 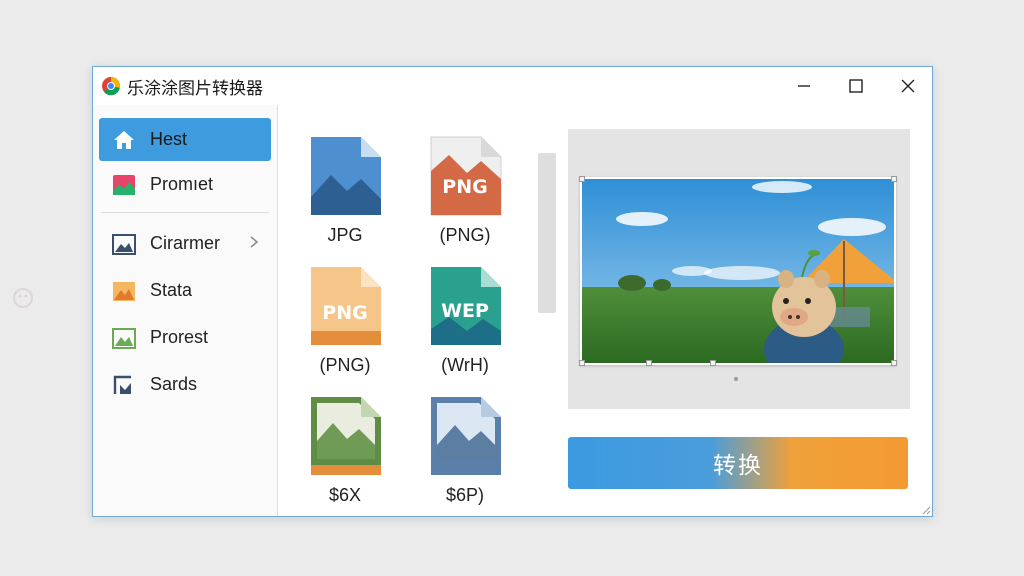 I want to click on scroll-area, so click(x=547, y=310).